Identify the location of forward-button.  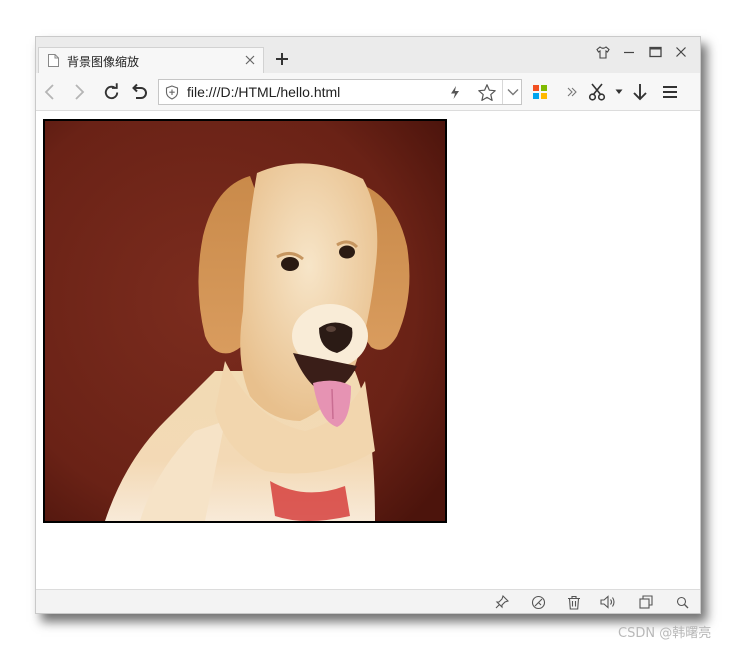
(79, 92).